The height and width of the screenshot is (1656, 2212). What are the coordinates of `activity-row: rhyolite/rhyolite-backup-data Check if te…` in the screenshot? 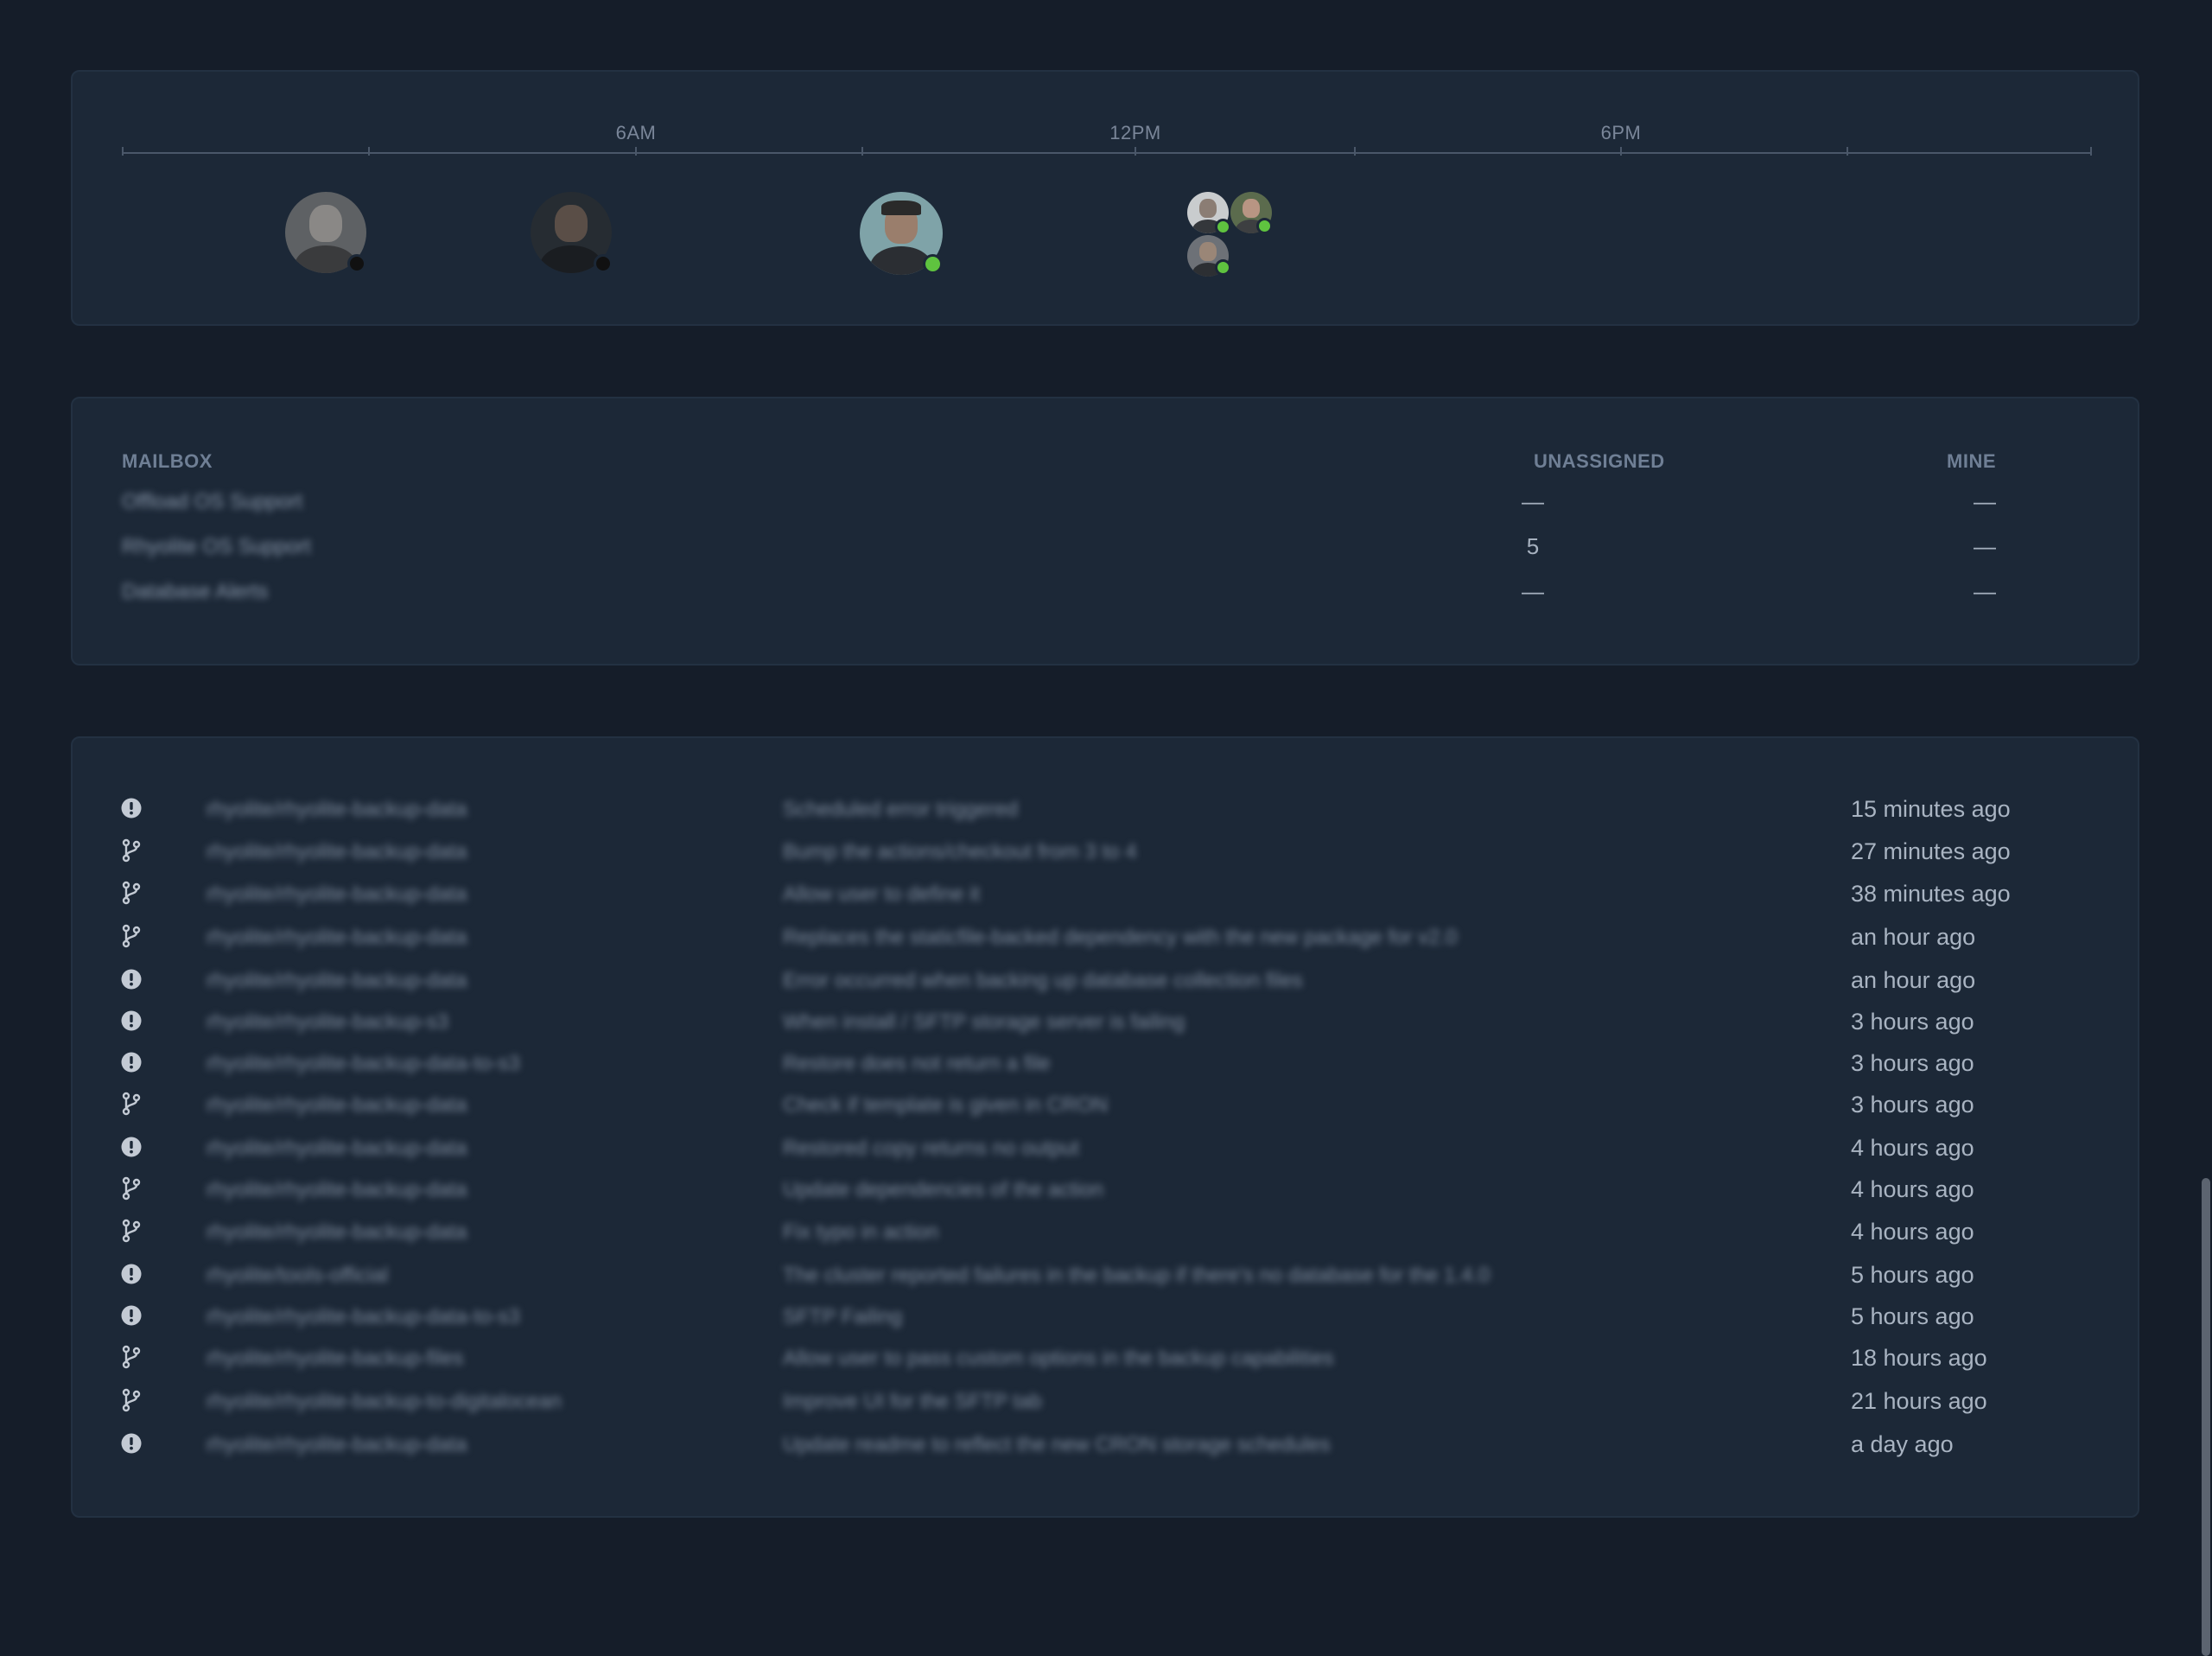 It's located at (1105, 1103).